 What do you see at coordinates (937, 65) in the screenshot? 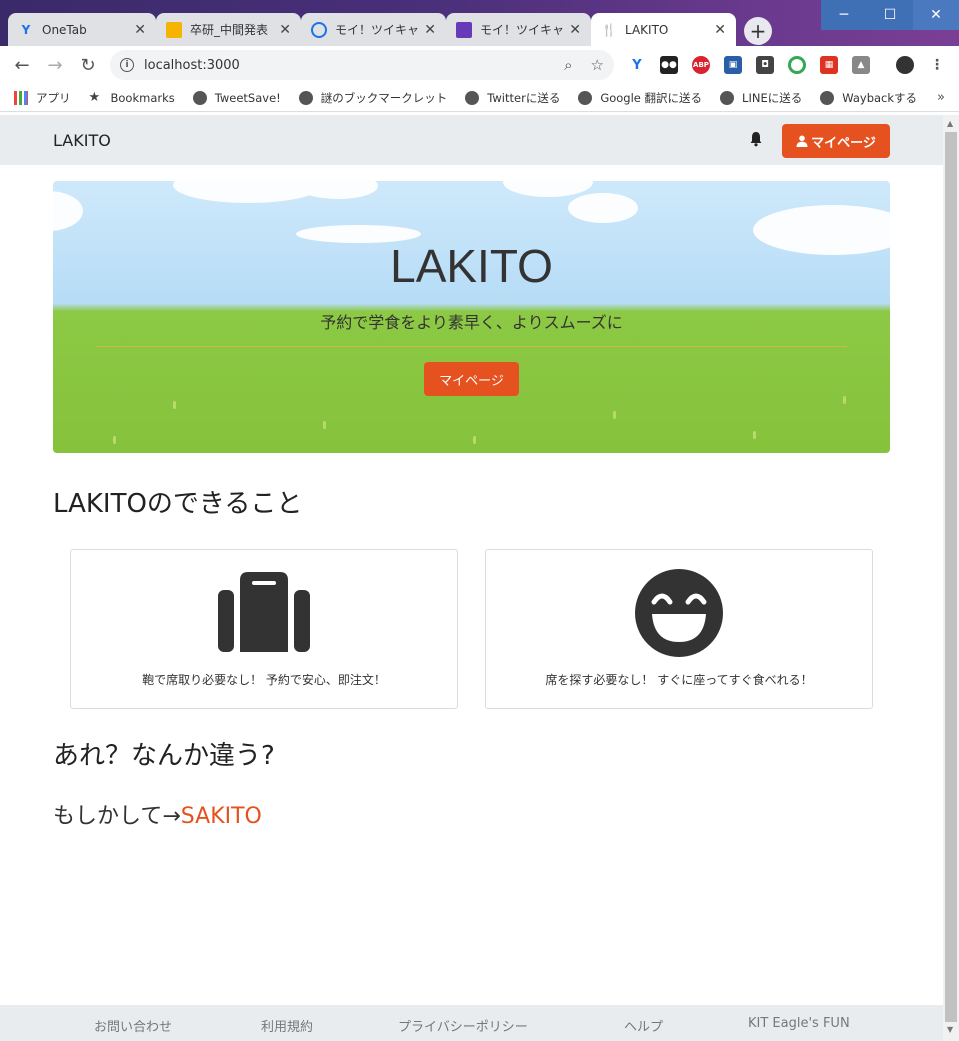
I see `menu-dots-icon: ⋮` at bounding box center [937, 65].